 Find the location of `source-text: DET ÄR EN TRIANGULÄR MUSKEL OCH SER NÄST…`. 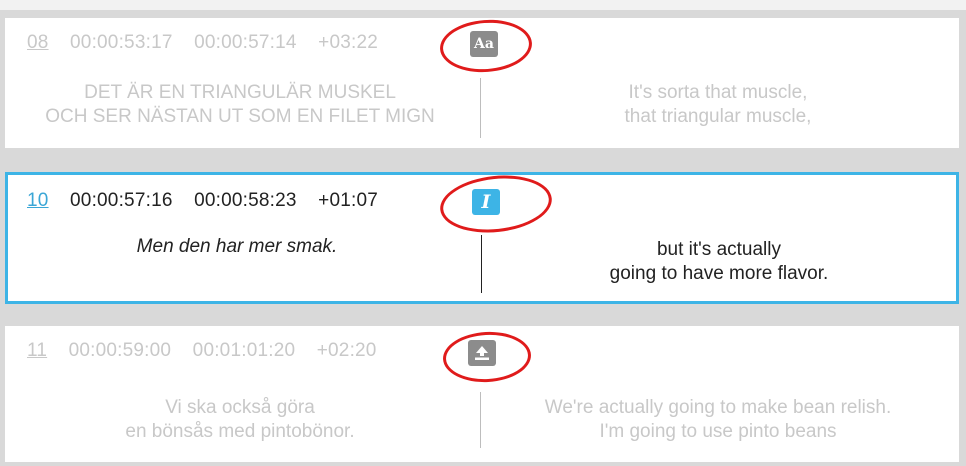

source-text: DET ÄR EN TRIANGULÄR MUSKEL OCH SER NÄST… is located at coordinates (240, 105).